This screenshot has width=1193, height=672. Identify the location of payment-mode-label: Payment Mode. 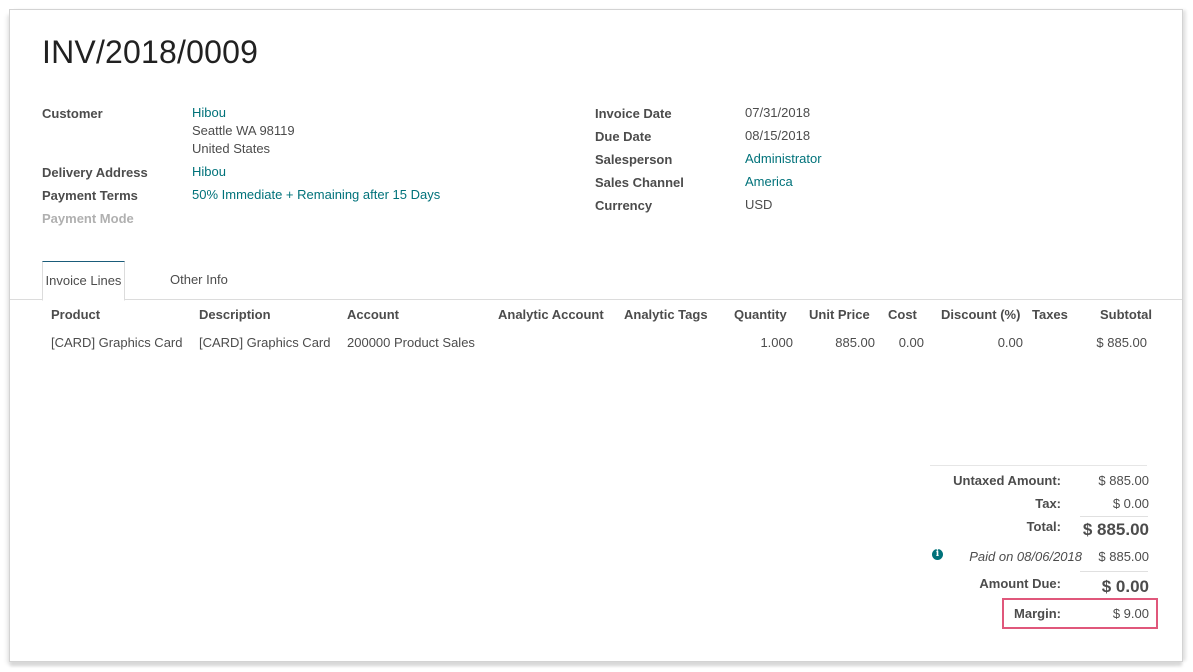
(88, 218).